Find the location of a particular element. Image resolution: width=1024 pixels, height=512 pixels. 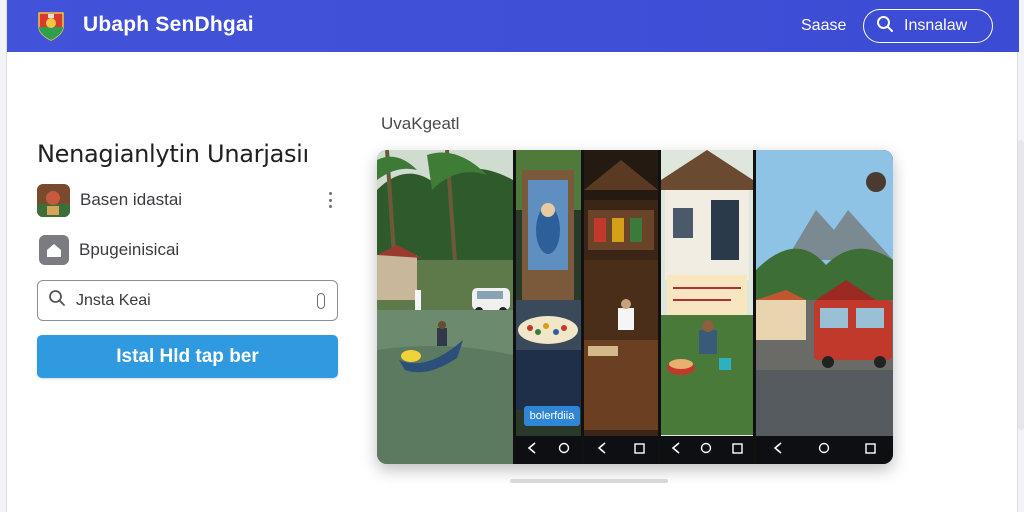

install-button: Istal Hld tap ber is located at coordinates (187, 356).